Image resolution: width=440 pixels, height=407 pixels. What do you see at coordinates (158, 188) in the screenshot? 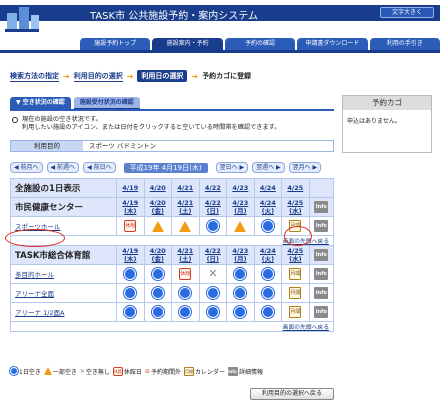
I see `date-link: 4/20` at bounding box center [158, 188].